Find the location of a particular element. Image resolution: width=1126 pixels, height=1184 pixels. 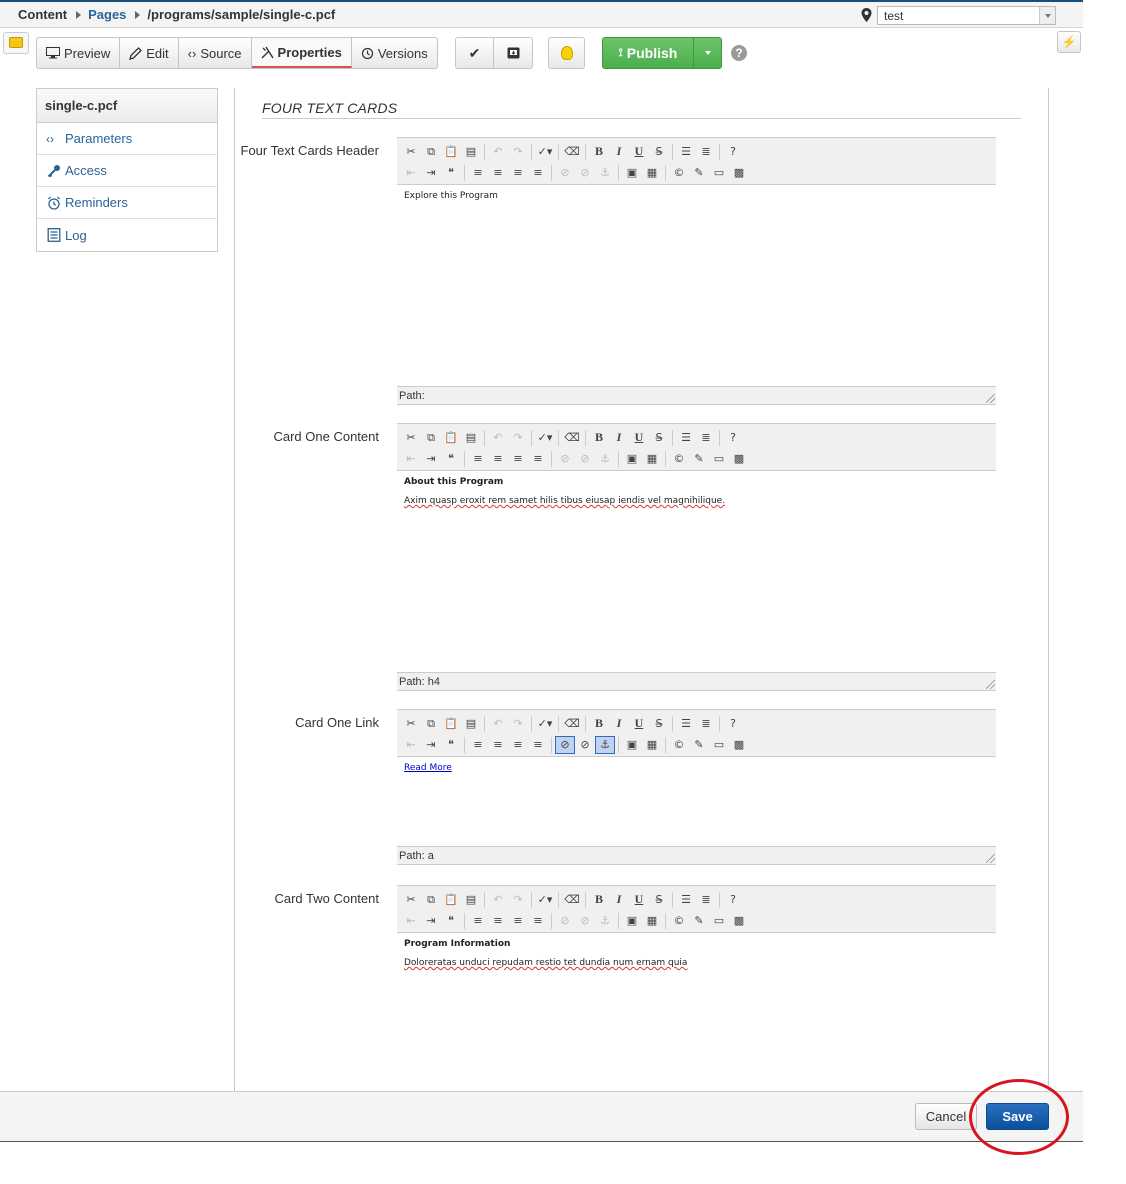

site-select: test is located at coordinates (966, 15).